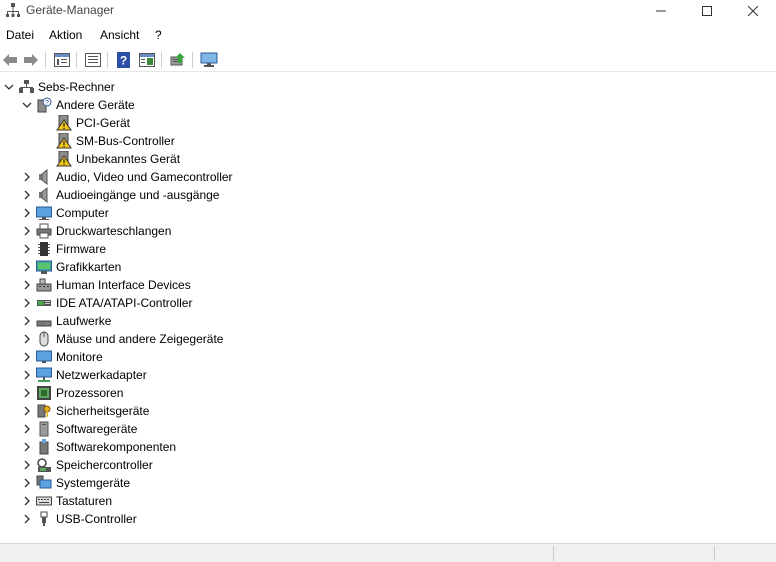  What do you see at coordinates (44, 303) in the screenshot?
I see `ide-controller-icon` at bounding box center [44, 303].